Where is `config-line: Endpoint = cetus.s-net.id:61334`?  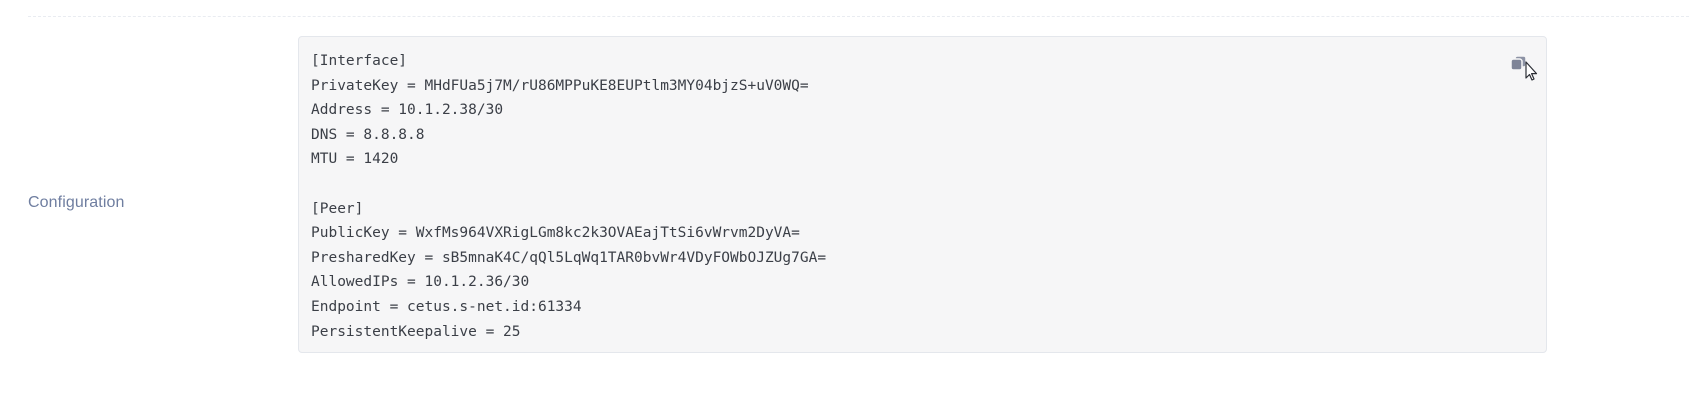 config-line: Endpoint = cetus.s-net.id:61334 is located at coordinates (446, 306).